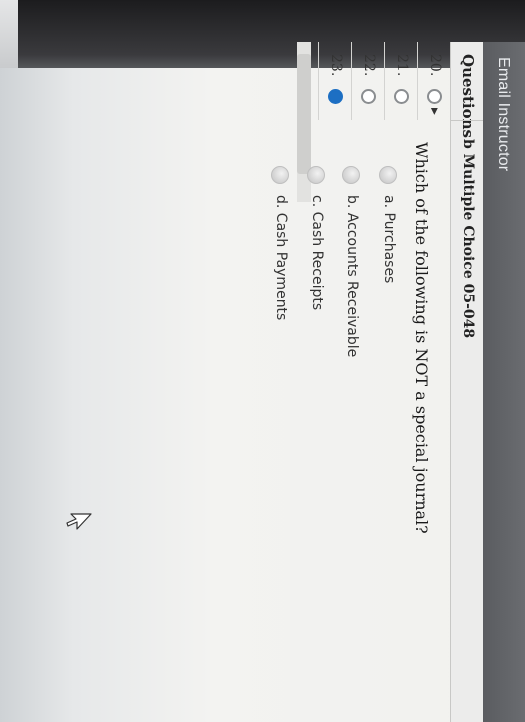 The height and width of the screenshot is (722, 525). What do you see at coordinates (402, 65) in the screenshot?
I see `question-number: 21.` at bounding box center [402, 65].